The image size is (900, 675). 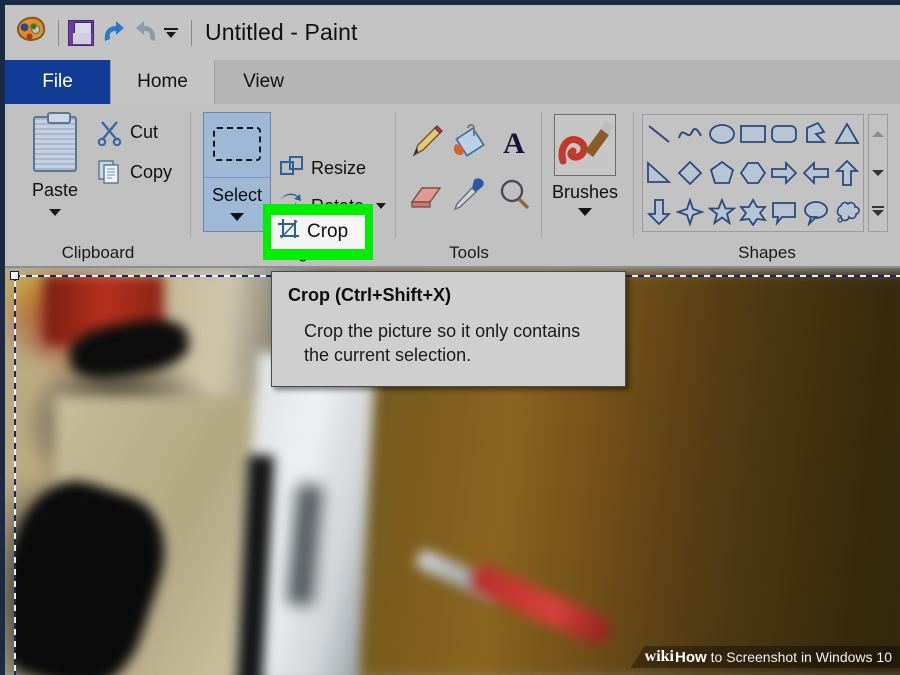 I want to click on resize-label: Resize, so click(x=339, y=167).